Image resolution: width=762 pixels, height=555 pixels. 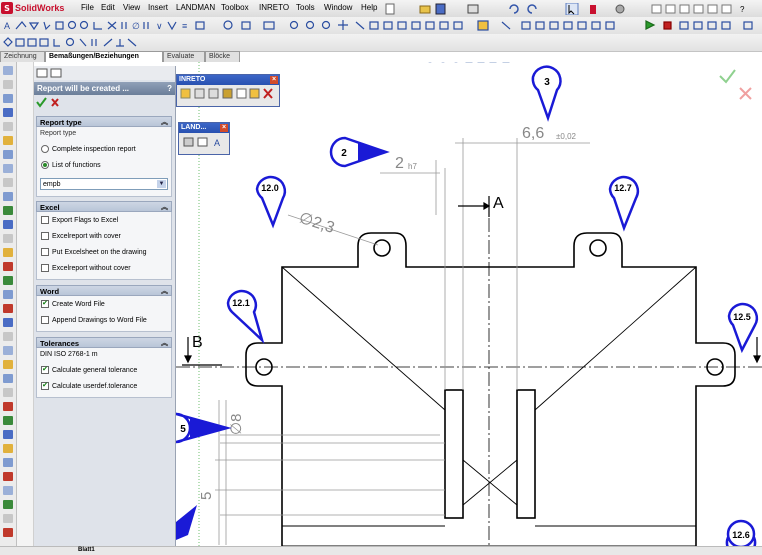 What do you see at coordinates (727, 76) in the screenshot?
I see `accept-corner-icon` at bounding box center [727, 76].